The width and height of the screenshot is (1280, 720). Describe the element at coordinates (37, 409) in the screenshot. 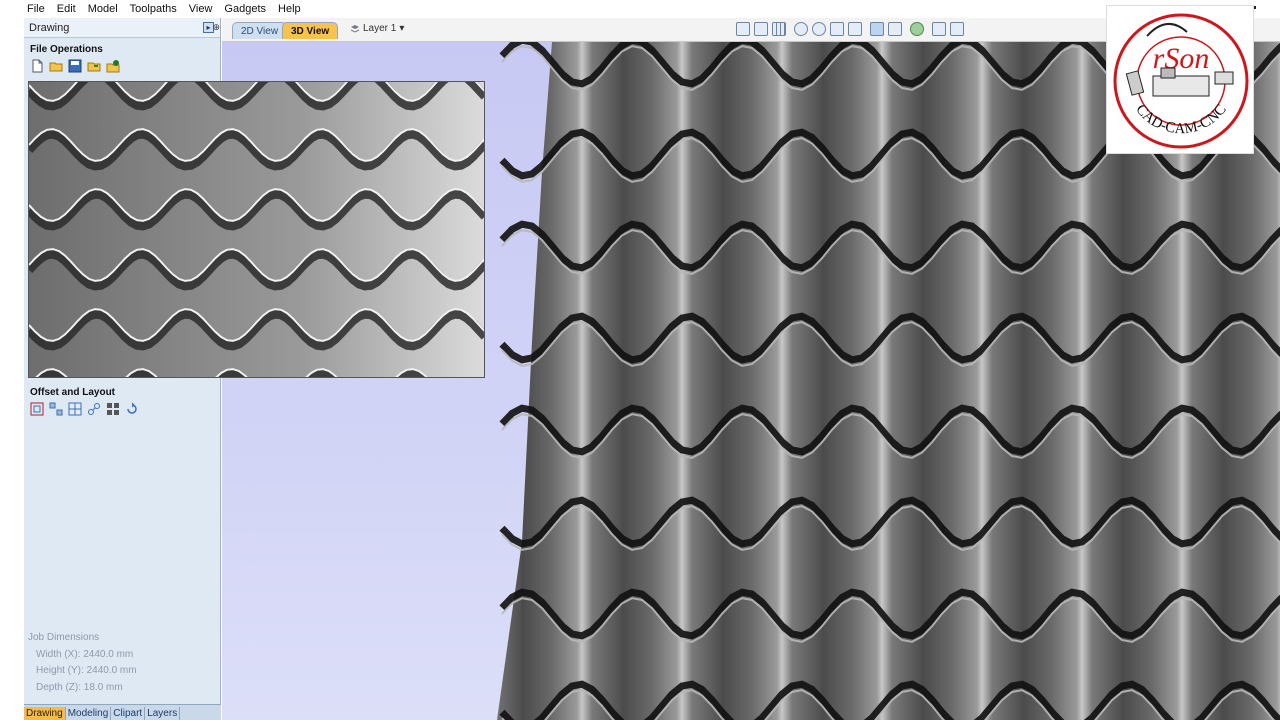

I see `offset-icon` at that location.